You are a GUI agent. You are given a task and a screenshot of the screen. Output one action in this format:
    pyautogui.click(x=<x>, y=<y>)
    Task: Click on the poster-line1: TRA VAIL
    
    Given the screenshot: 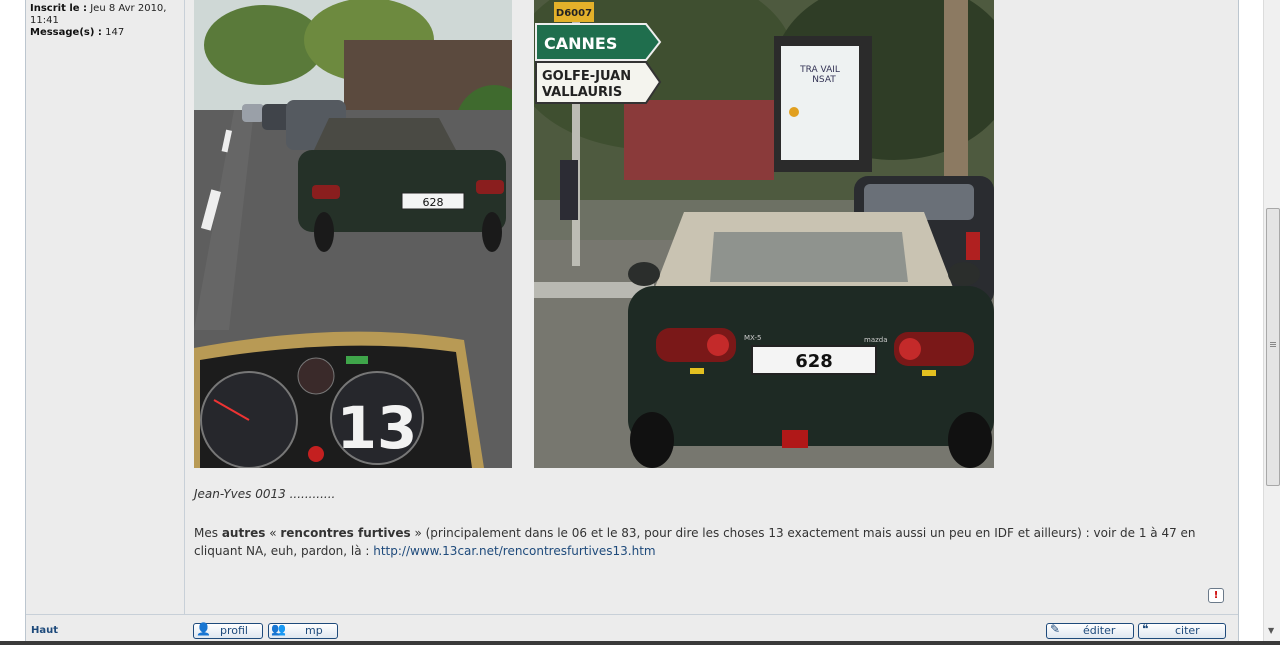 What is the action you would take?
    pyautogui.click(x=819, y=70)
    